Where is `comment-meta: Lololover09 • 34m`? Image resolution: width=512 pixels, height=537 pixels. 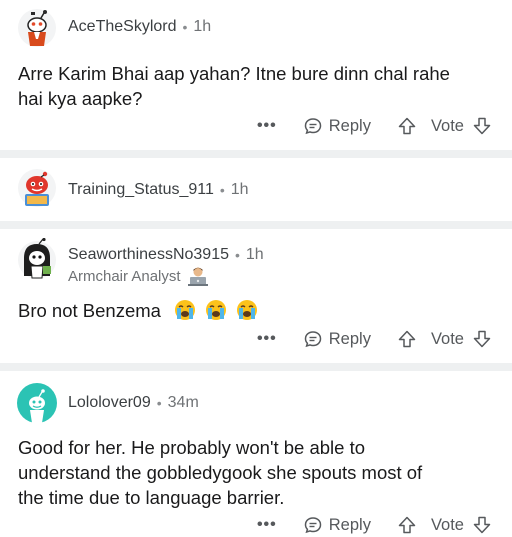 comment-meta: Lololover09 • 34m is located at coordinates (133, 403).